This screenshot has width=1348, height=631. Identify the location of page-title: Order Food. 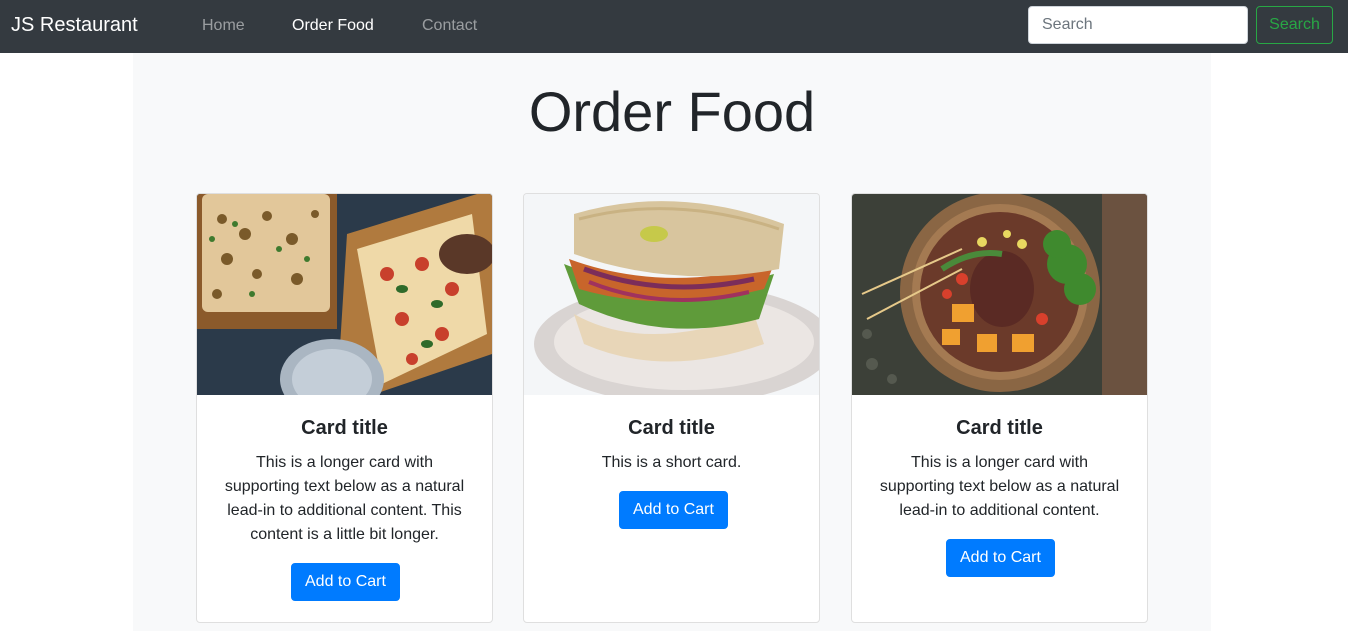
(672, 111).